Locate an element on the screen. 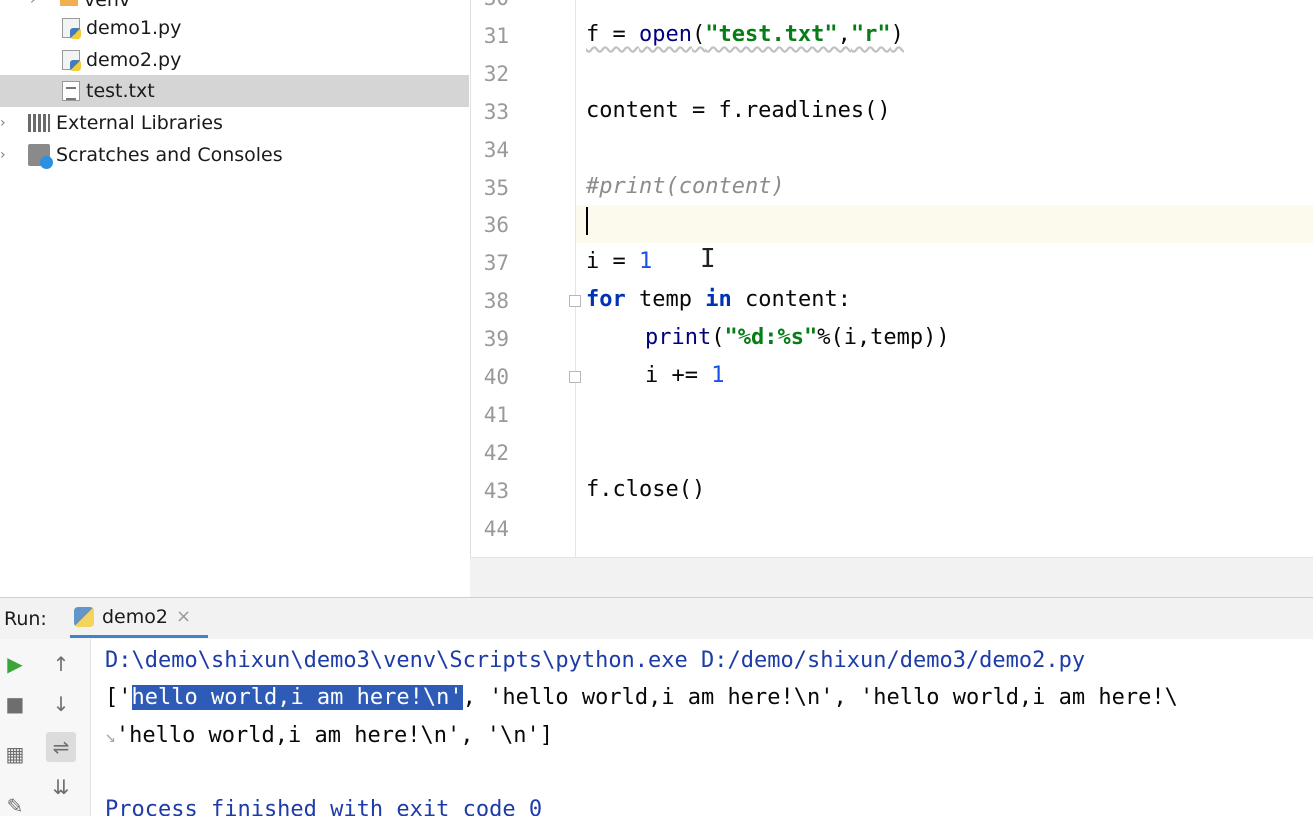 Image resolution: width=1313 pixels, height=821 pixels. line-number: 41 is located at coordinates (496, 415).